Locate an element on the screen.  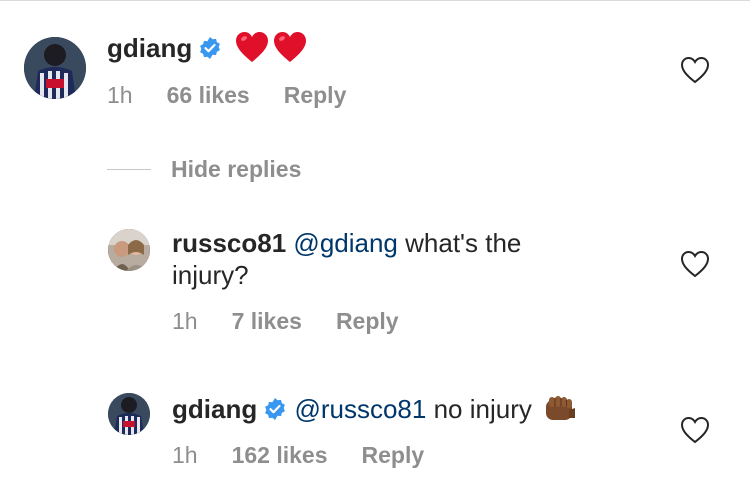
mention-link: @gdiang is located at coordinates (345, 243).